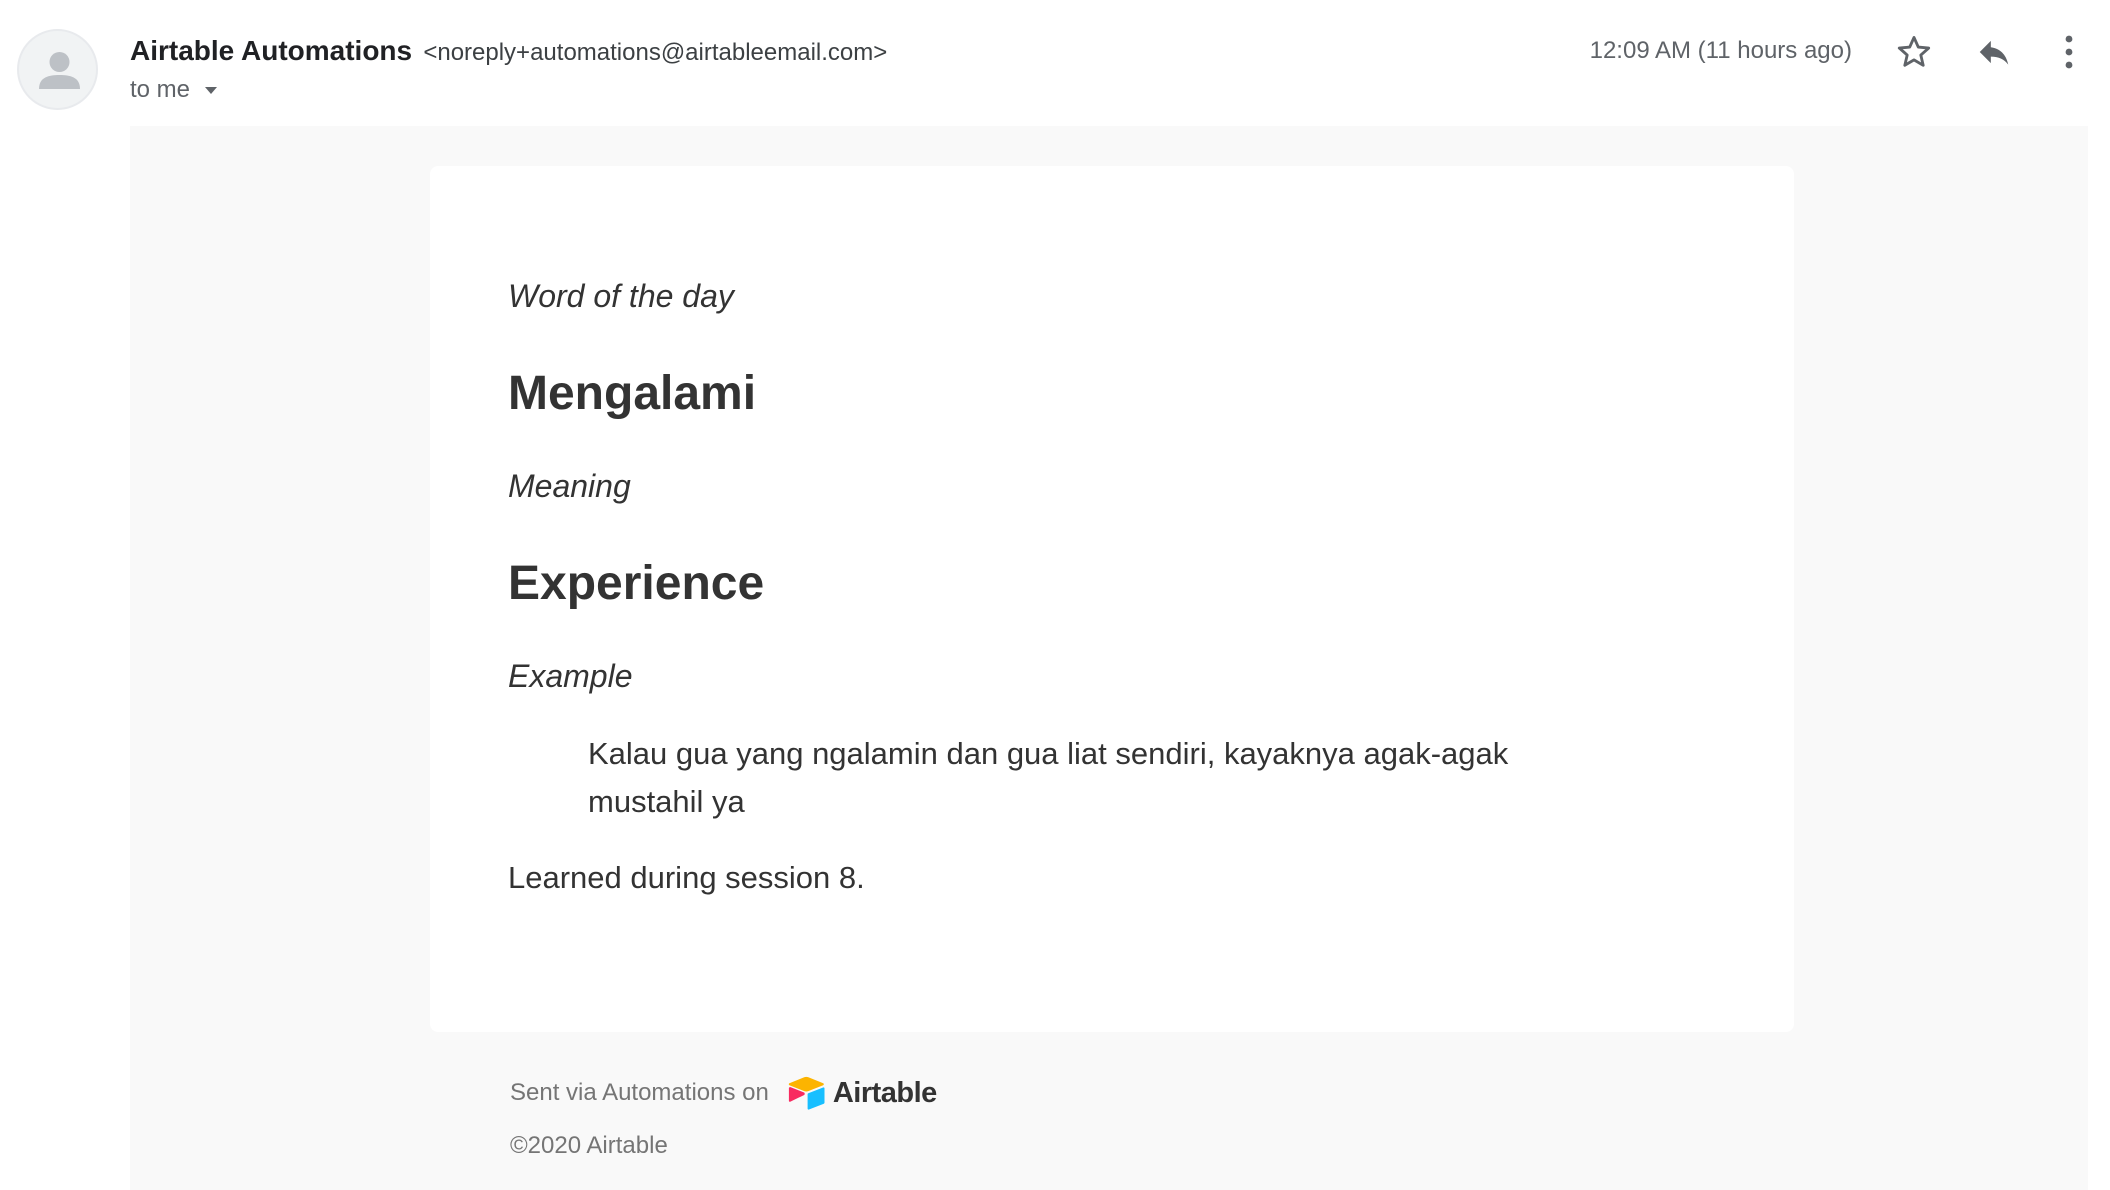 The image size is (2110, 1190). What do you see at coordinates (655, 52) in the screenshot?
I see `sender-email: <noreply+automations@airtableemail.com>` at bounding box center [655, 52].